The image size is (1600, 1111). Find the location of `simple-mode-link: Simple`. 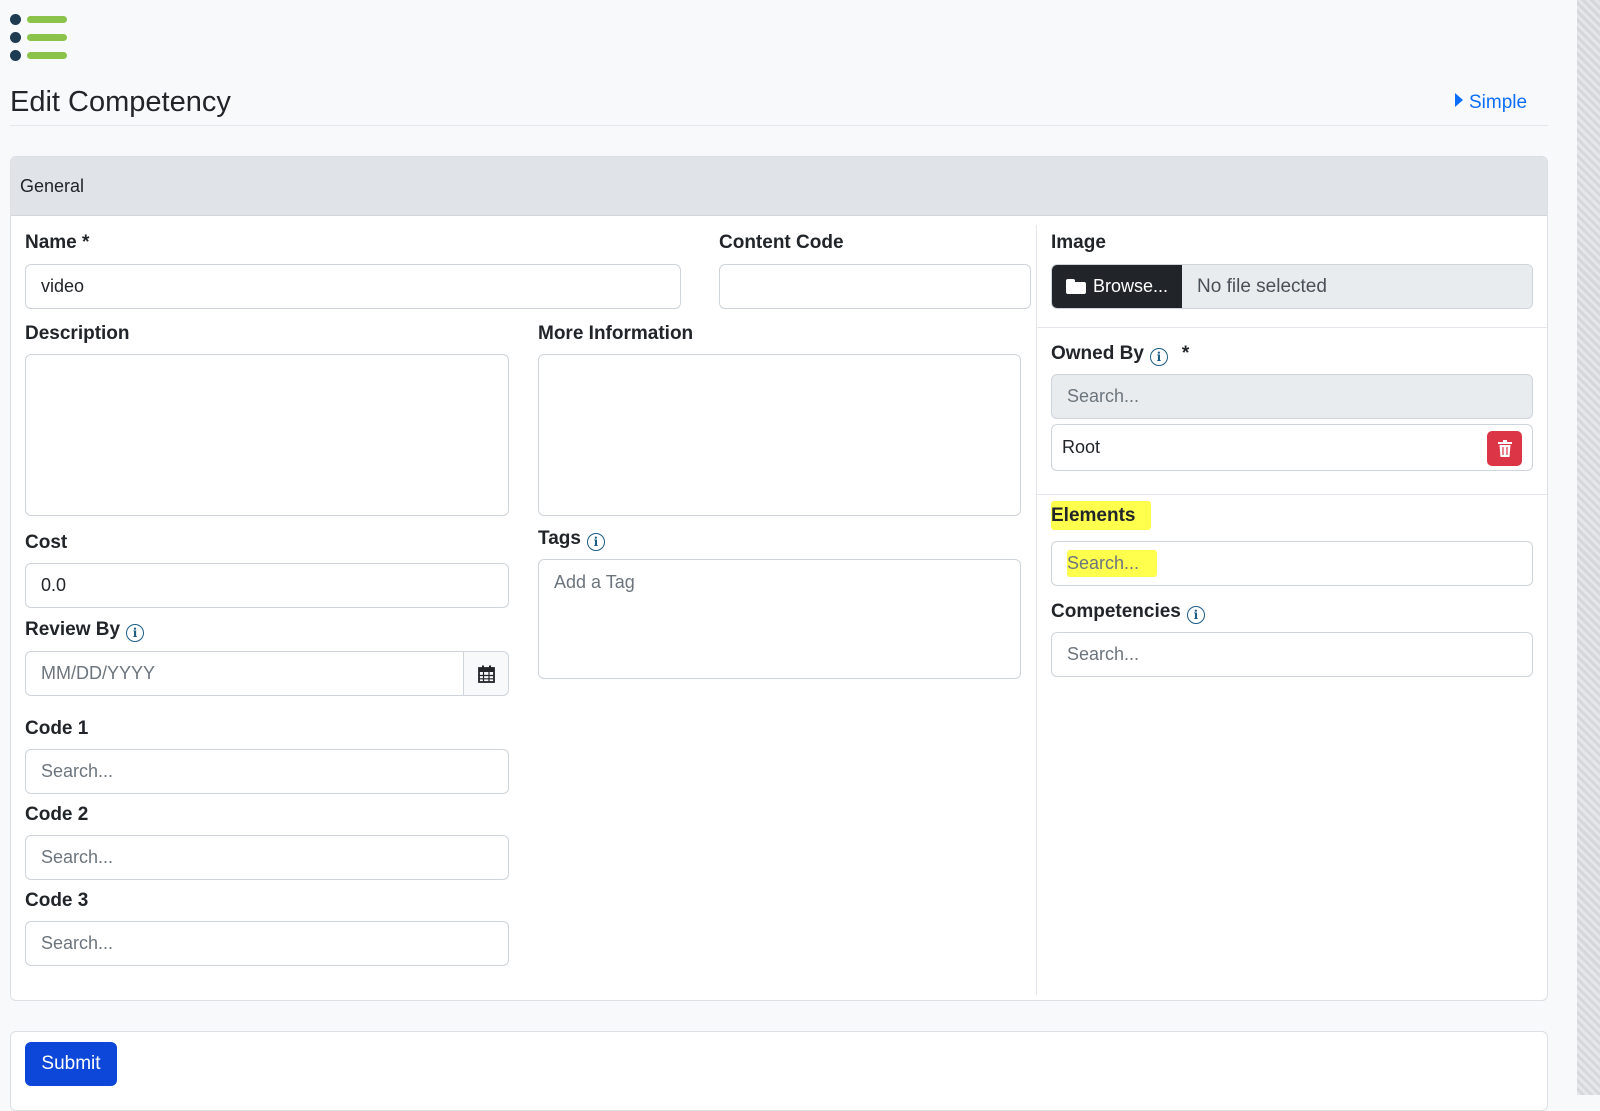

simple-mode-link: Simple is located at coordinates (1491, 103).